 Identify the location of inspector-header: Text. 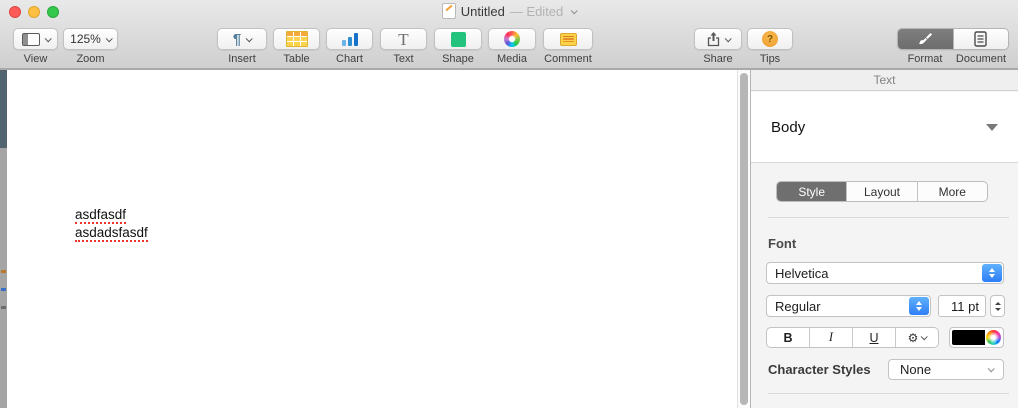
(884, 80).